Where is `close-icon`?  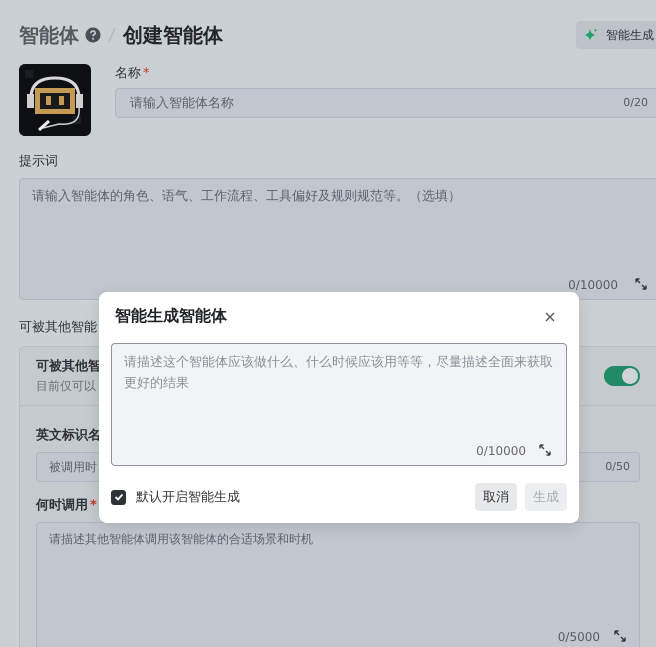 close-icon is located at coordinates (550, 317).